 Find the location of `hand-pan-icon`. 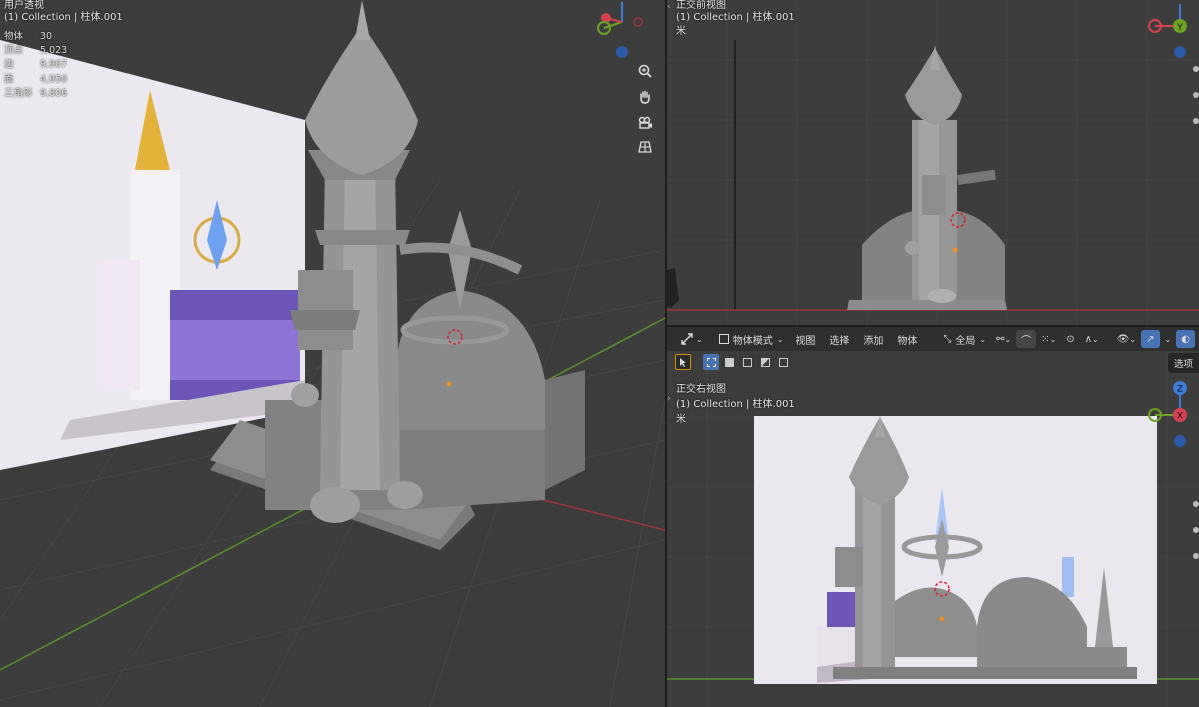

hand-pan-icon is located at coordinates (645, 97).